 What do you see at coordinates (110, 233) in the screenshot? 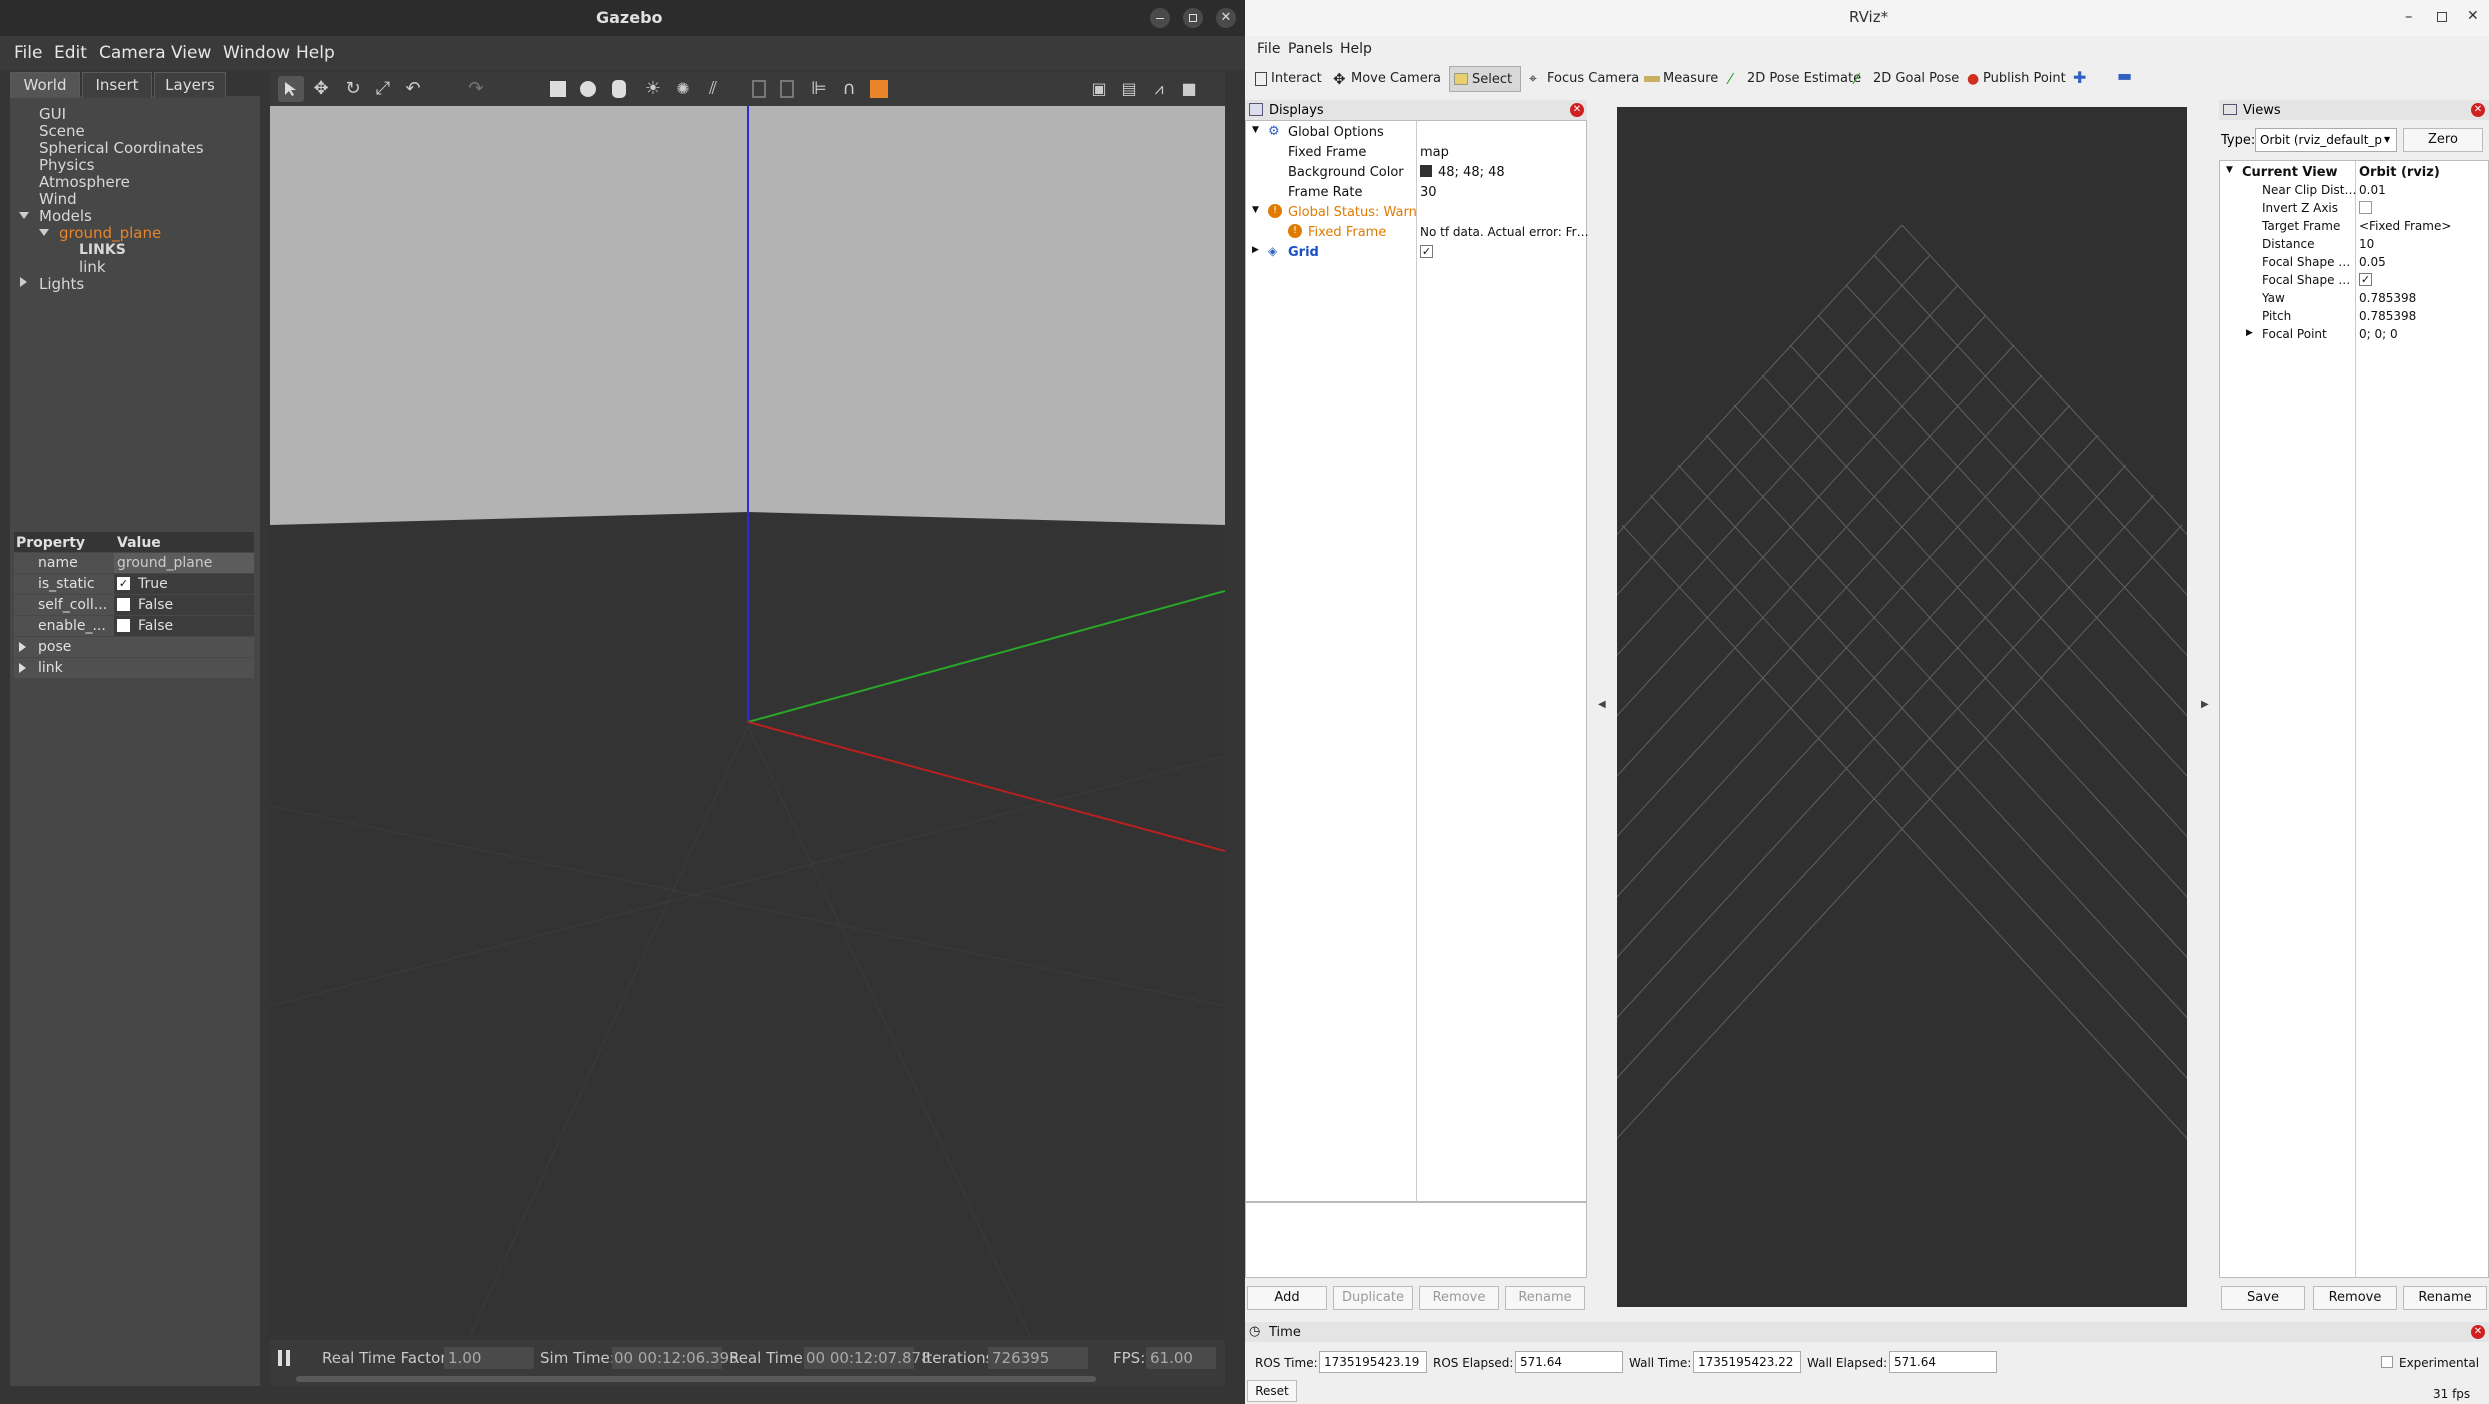
I see `tree-item-ground-plane: ground_plane` at bounding box center [110, 233].